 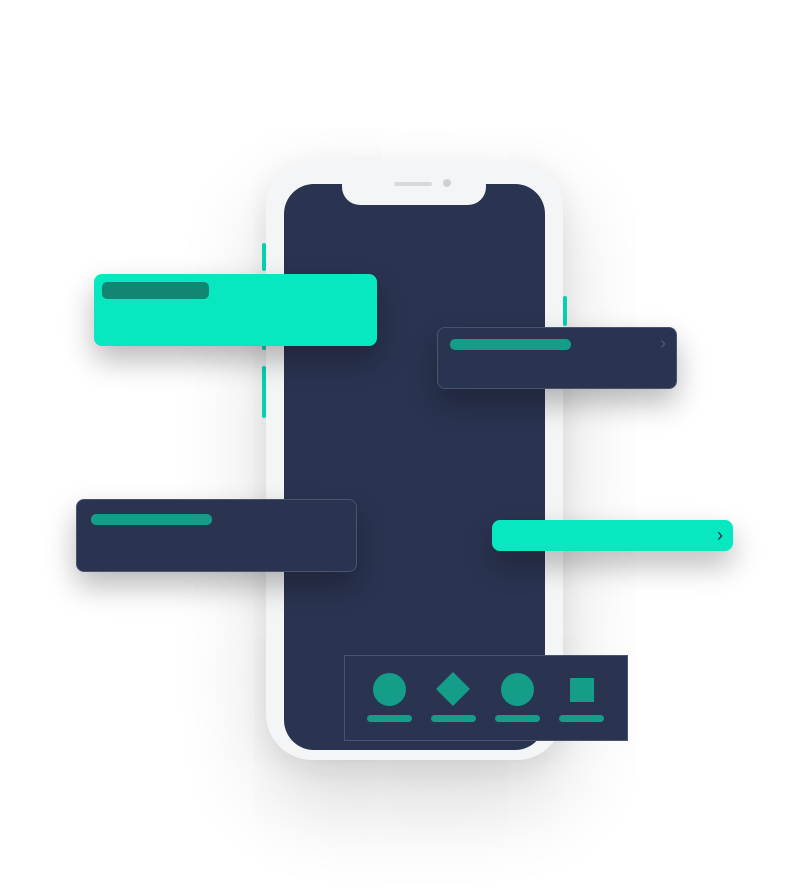 What do you see at coordinates (453, 689) in the screenshot?
I see `diamond-icon` at bounding box center [453, 689].